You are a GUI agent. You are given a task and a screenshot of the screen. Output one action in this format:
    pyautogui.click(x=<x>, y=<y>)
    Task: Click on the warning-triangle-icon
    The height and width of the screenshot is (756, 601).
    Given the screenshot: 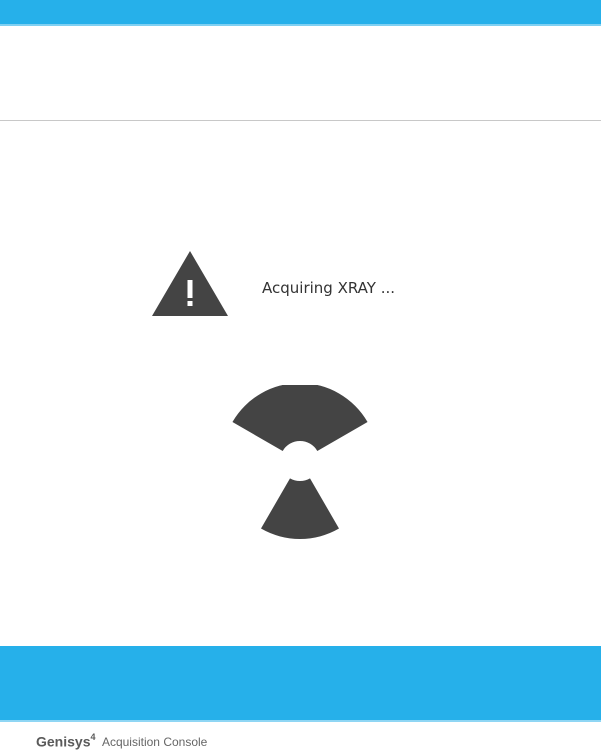 What is the action you would take?
    pyautogui.click(x=190, y=283)
    